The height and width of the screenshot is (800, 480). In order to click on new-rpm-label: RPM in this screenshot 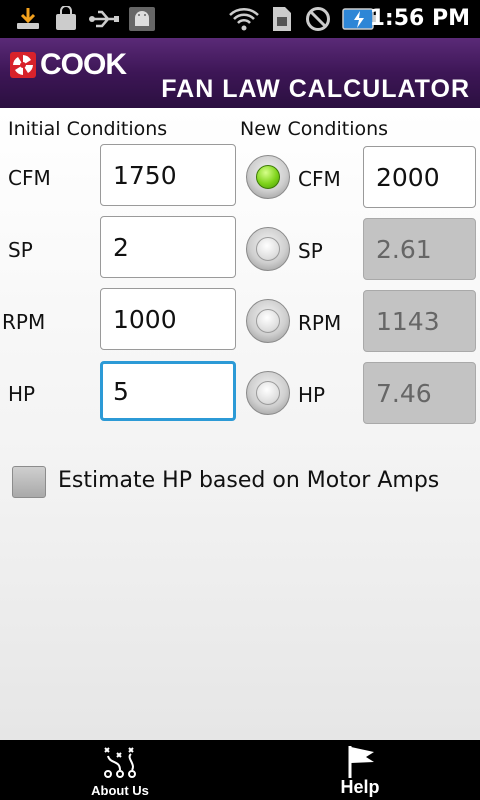, I will do `click(320, 323)`.